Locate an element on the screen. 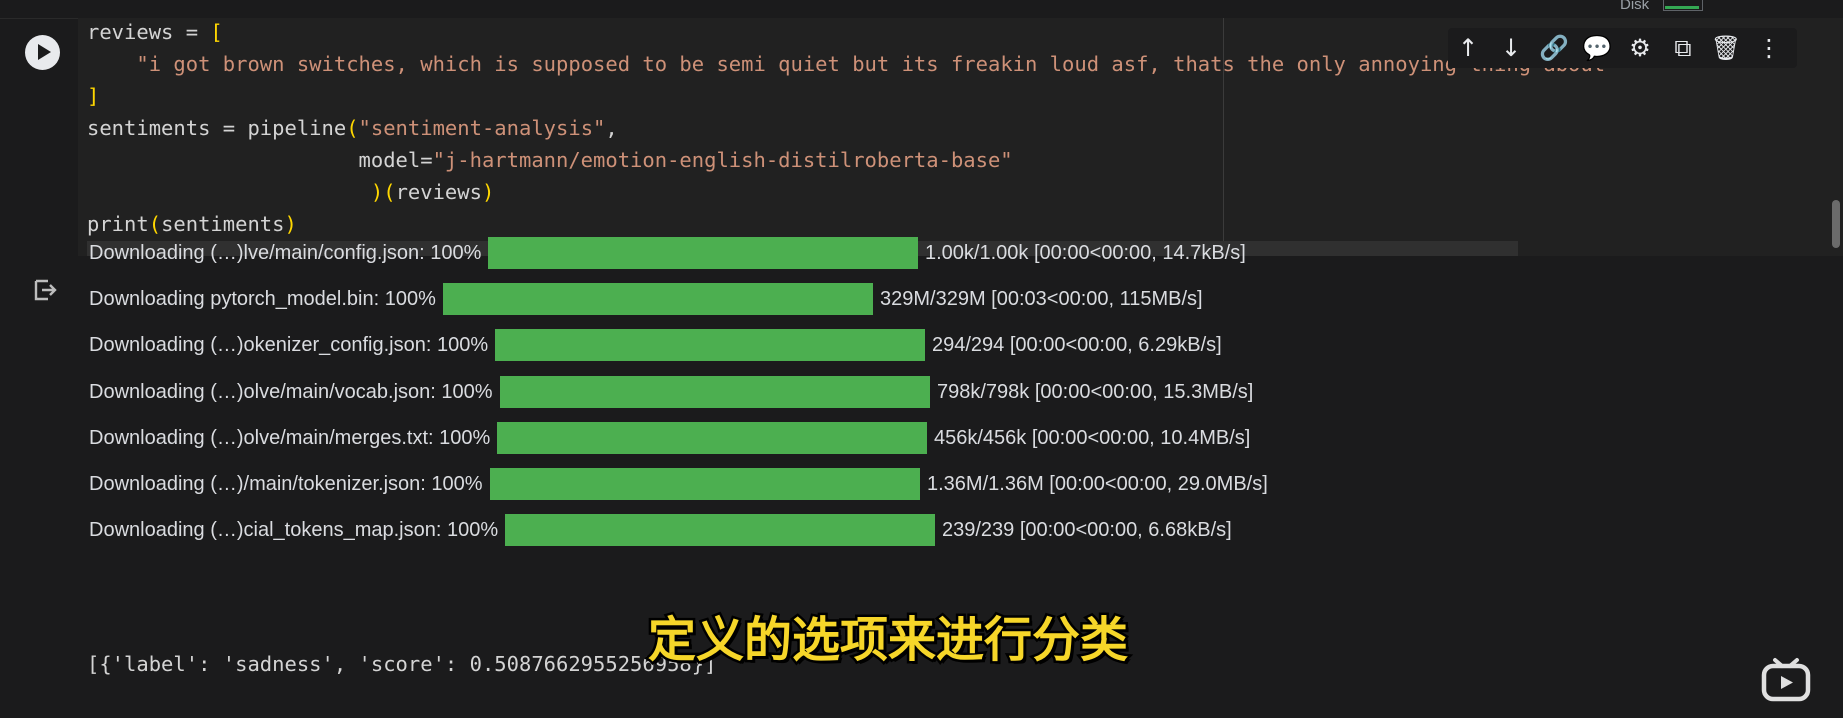 Image resolution: width=1843 pixels, height=718 pixels. code-token: reviews = is located at coordinates (149, 32).